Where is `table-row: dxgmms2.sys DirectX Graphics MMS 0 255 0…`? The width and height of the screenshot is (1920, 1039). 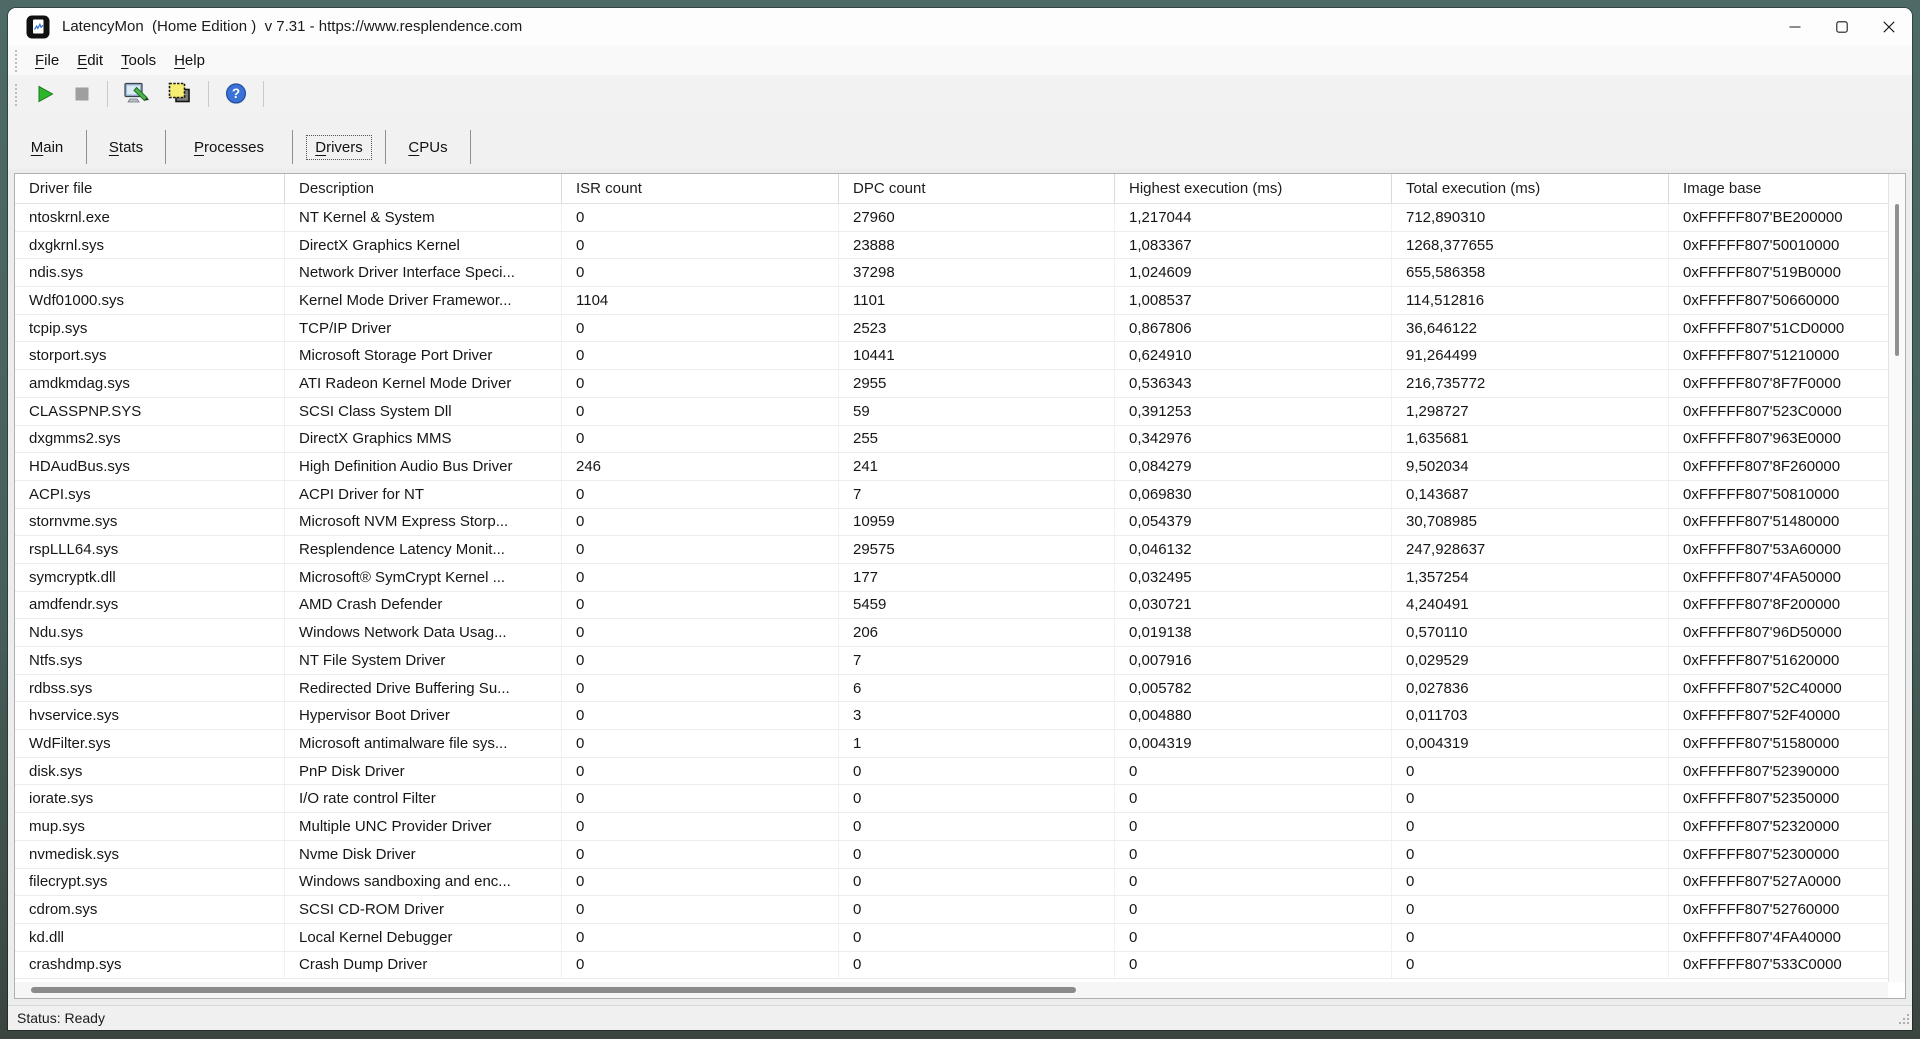 table-row: dxgmms2.sys DirectX Graphics MMS 0 255 0… is located at coordinates (951, 439).